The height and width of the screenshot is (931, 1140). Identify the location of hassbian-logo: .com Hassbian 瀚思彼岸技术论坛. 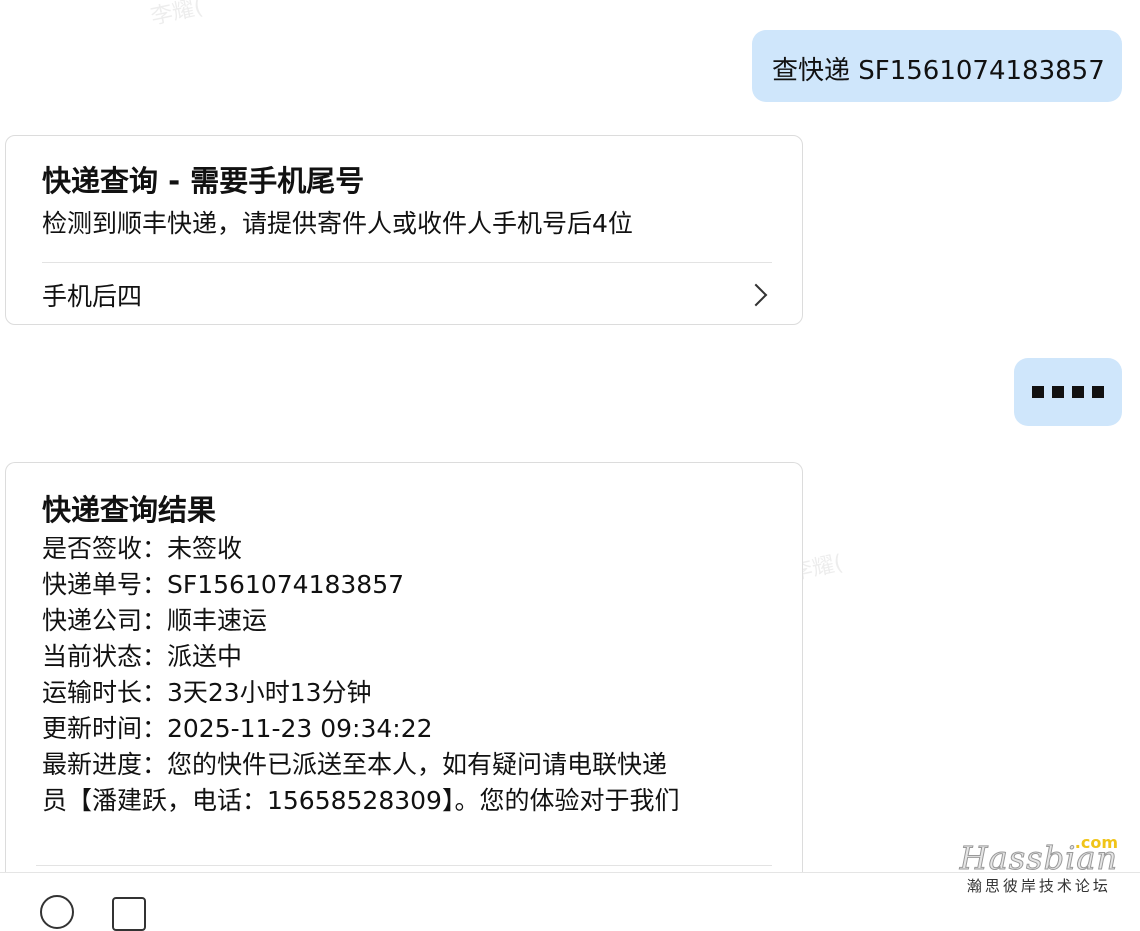
(1038, 864).